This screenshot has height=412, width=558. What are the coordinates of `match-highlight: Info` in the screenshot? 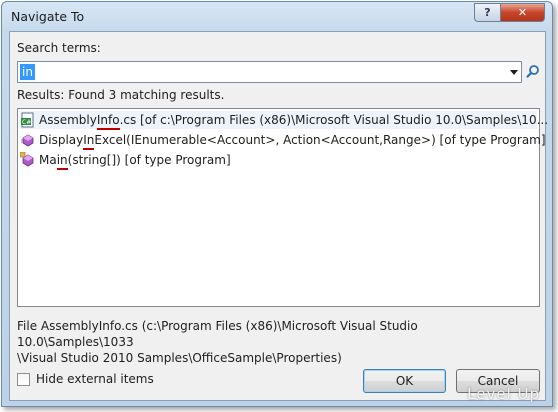 It's located at (108, 120).